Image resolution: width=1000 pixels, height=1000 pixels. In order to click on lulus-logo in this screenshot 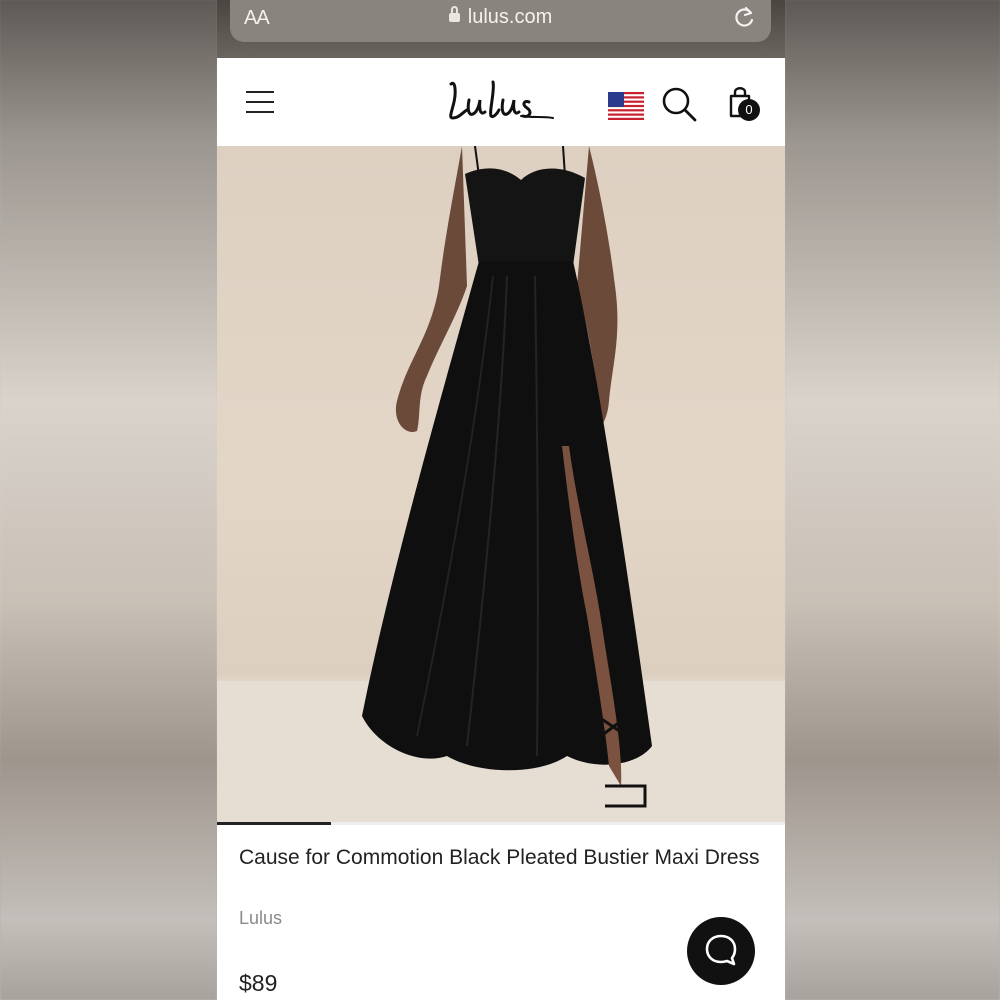, I will do `click(500, 100)`.